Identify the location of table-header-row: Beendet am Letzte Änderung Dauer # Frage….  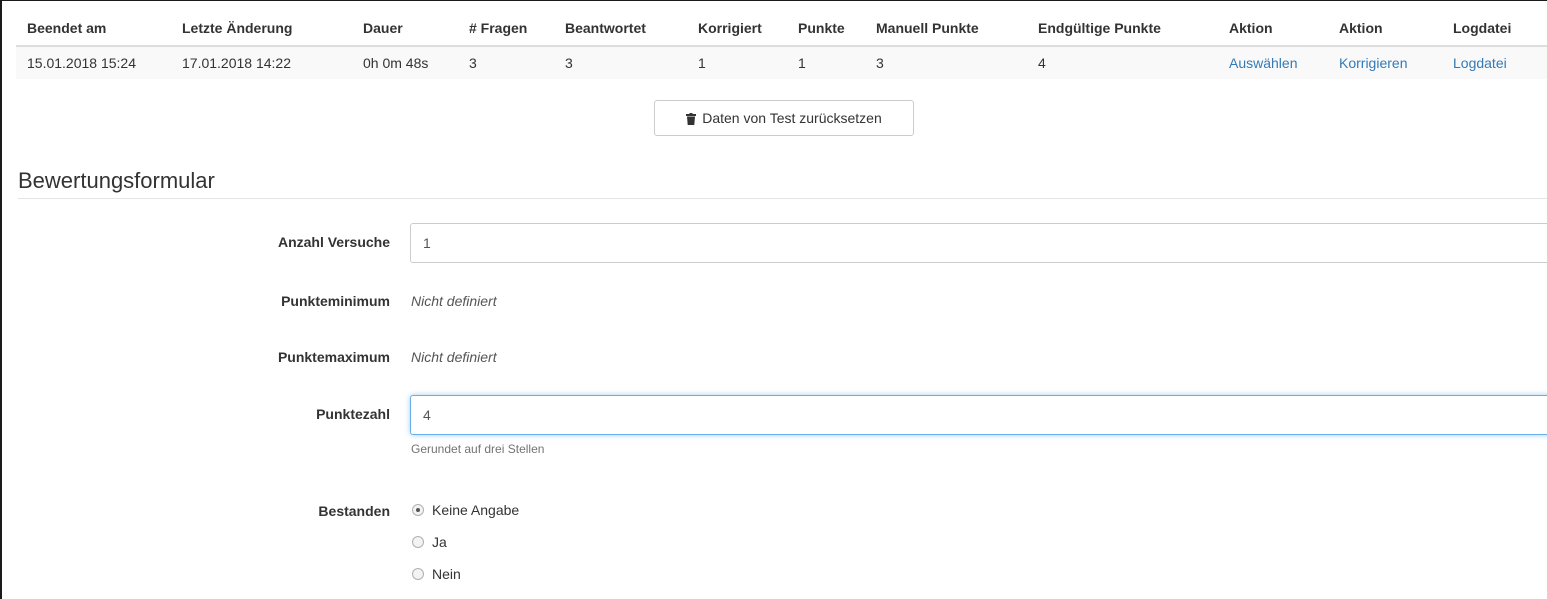
(781, 29).